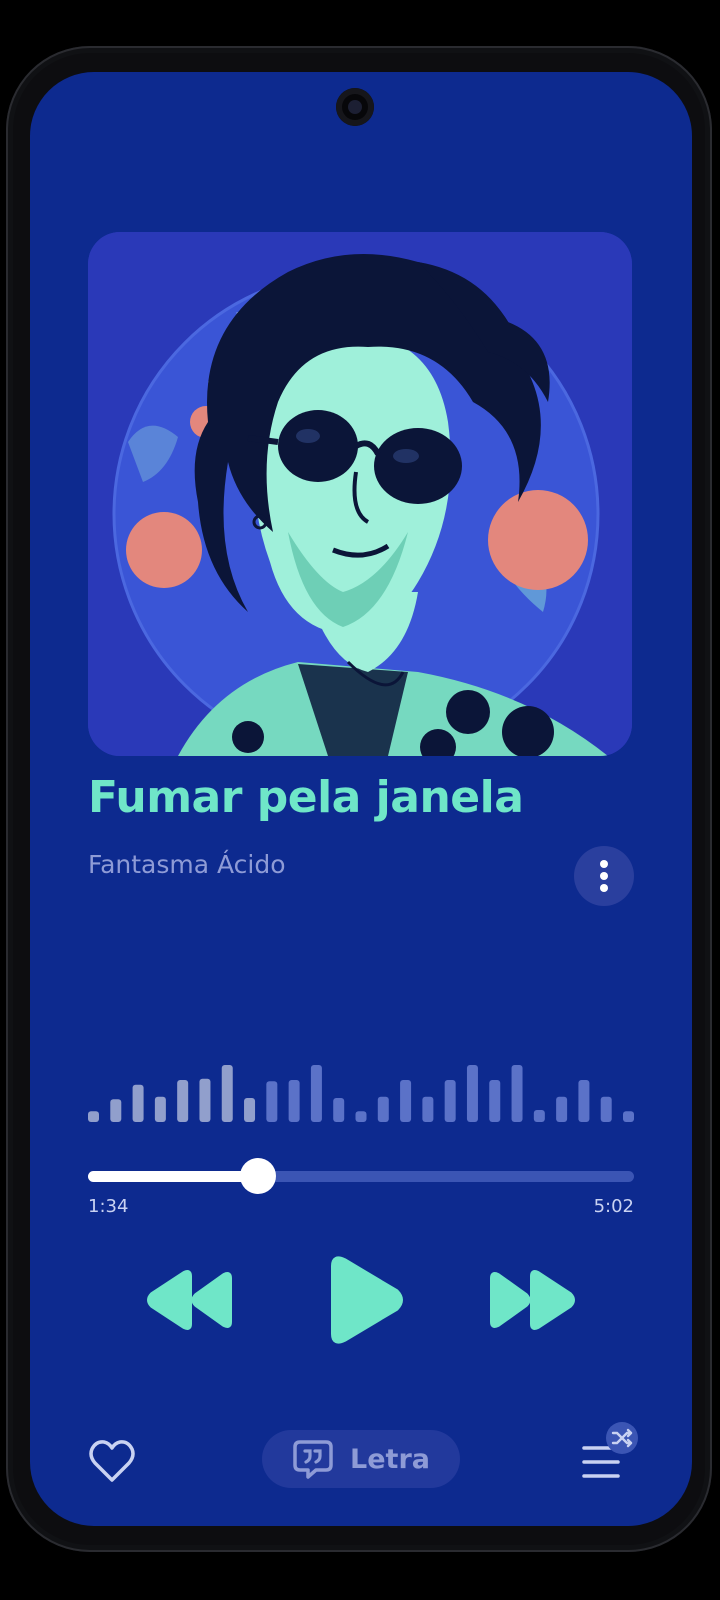 The height and width of the screenshot is (1600, 720). Describe the element at coordinates (361, 1176) in the screenshot. I see `seek-bar` at that location.